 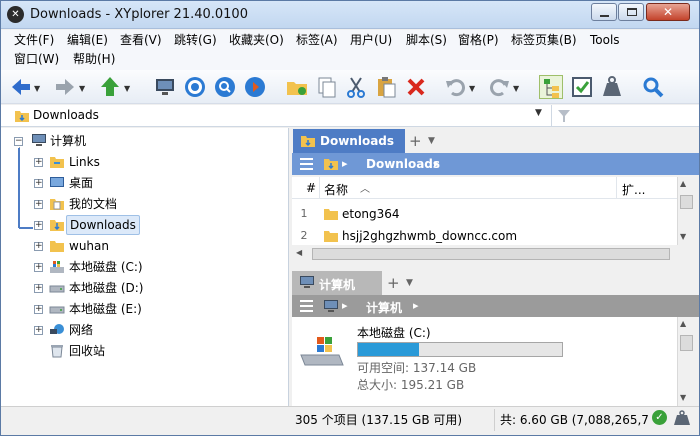 What do you see at coordinates (36, 59) in the screenshot?
I see `menu-window: 窗口(W)` at bounding box center [36, 59].